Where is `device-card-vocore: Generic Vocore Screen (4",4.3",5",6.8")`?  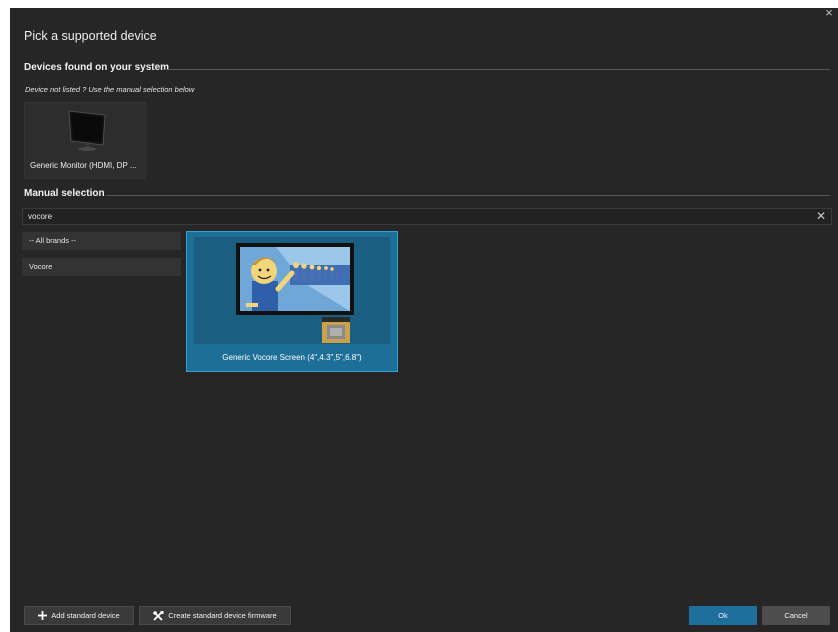
device-card-vocore: Generic Vocore Screen (4",4.3",5",6.8") is located at coordinates (292, 301).